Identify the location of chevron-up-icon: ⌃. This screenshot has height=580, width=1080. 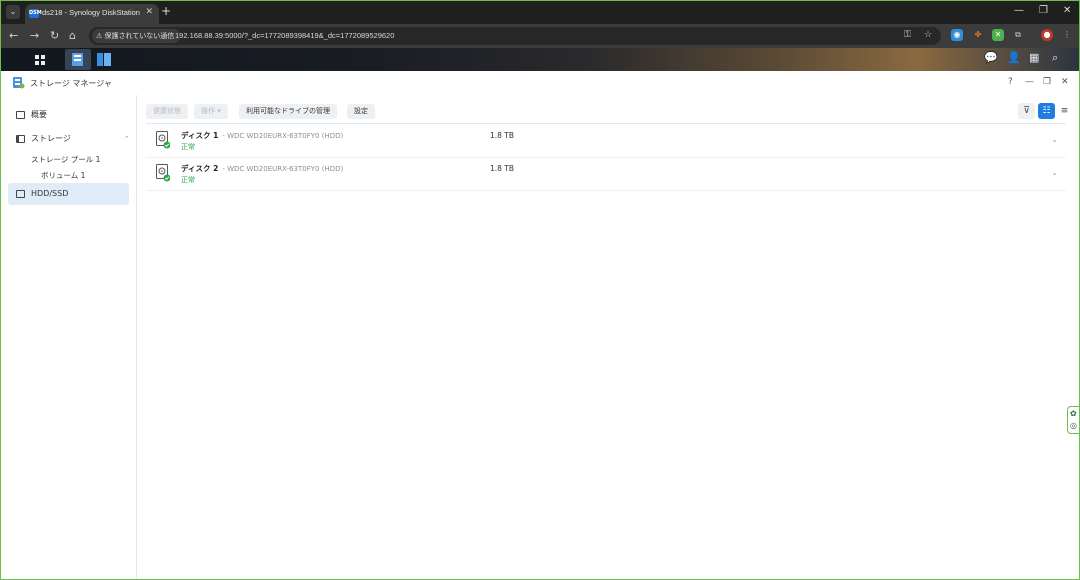
(127, 139).